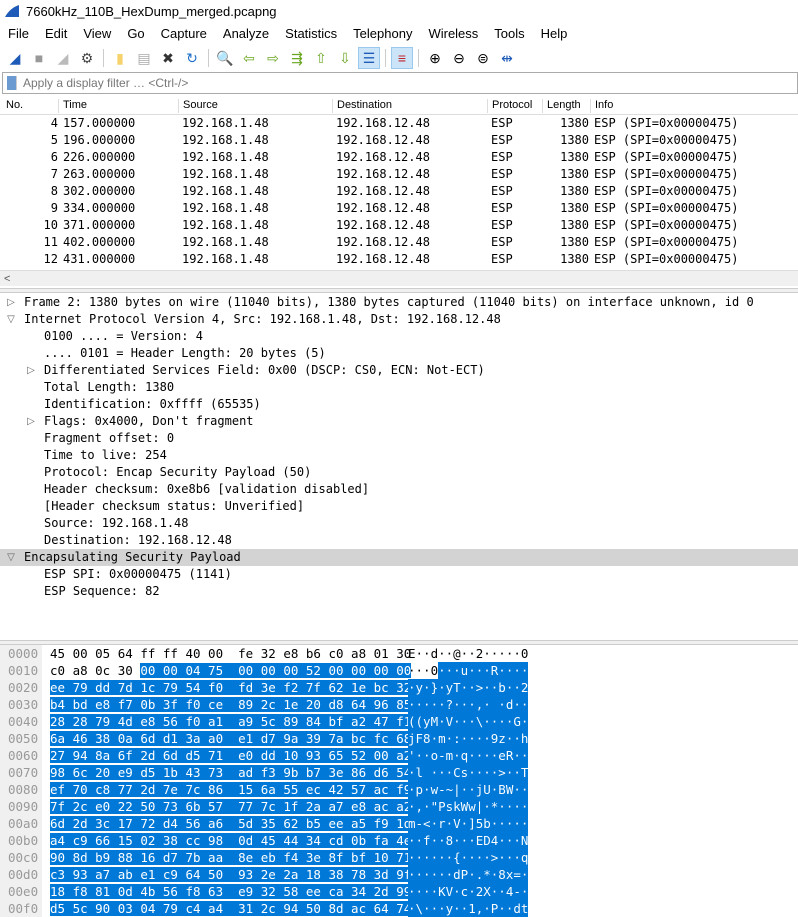  What do you see at coordinates (601, 106) in the screenshot?
I see `column-header-info: Info` at bounding box center [601, 106].